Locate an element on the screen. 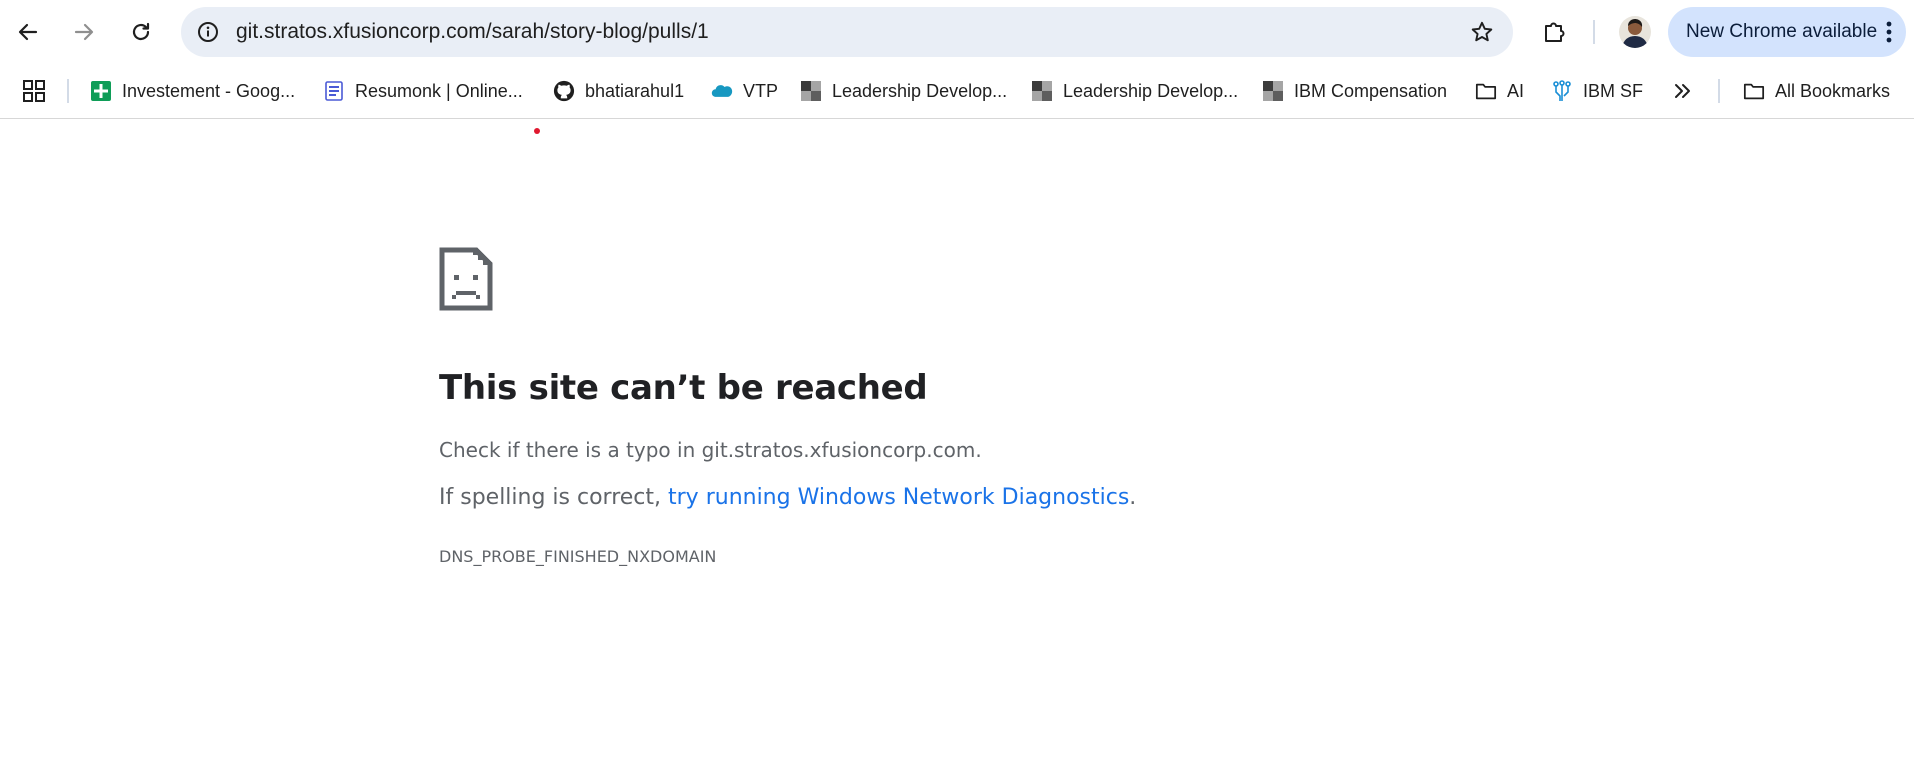 The image size is (1914, 784). more-bookmarks-button is located at coordinates (1682, 91).